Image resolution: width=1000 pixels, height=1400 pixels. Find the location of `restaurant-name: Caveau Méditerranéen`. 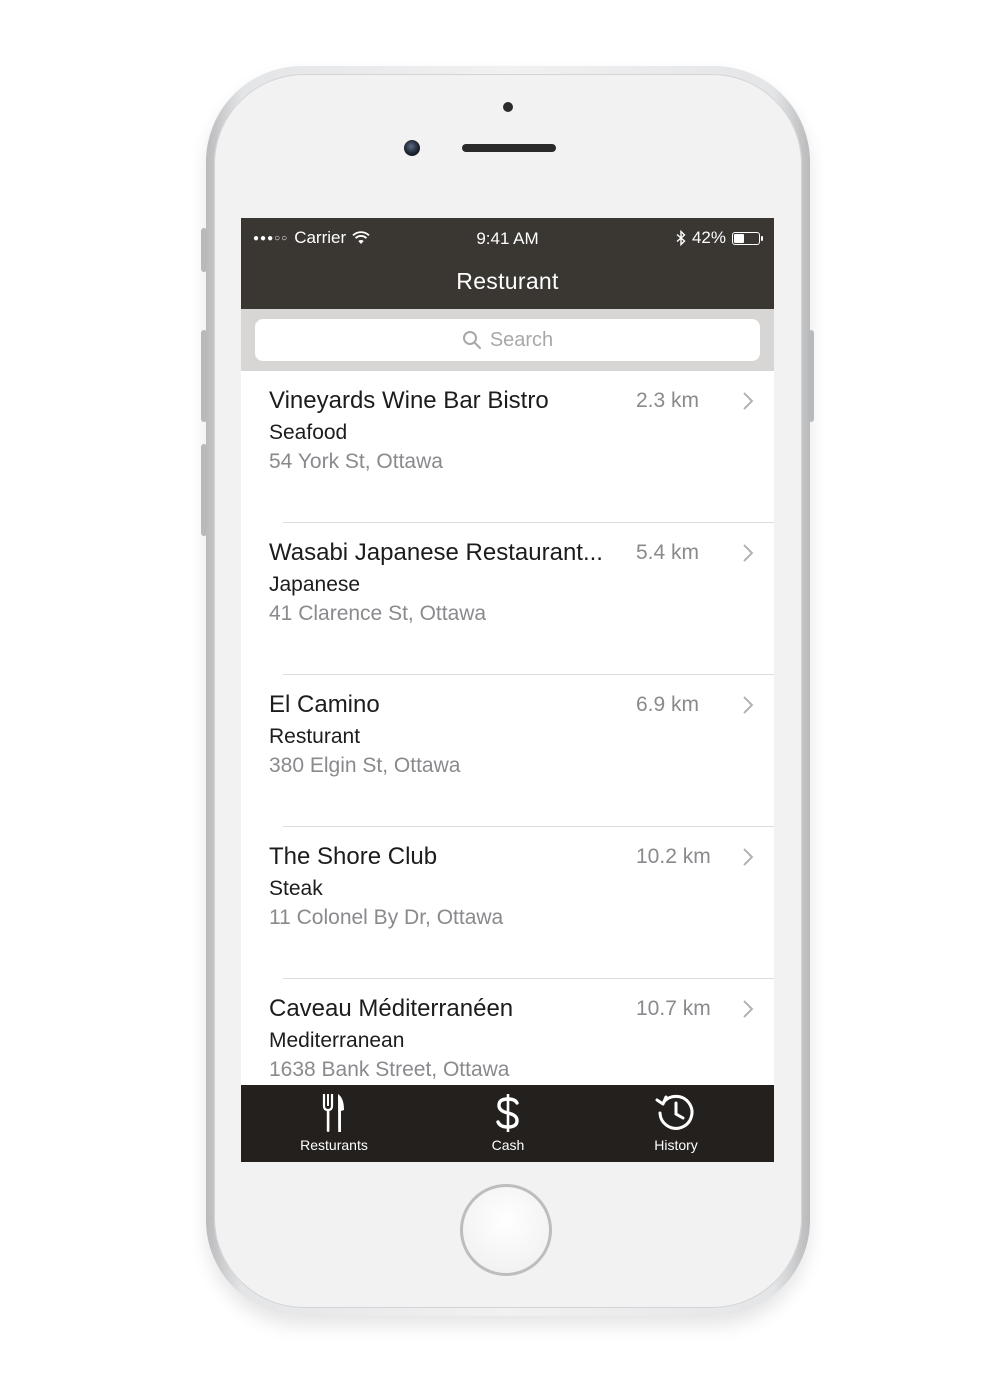

restaurant-name: Caveau Méditerranéen is located at coordinates (391, 1008).